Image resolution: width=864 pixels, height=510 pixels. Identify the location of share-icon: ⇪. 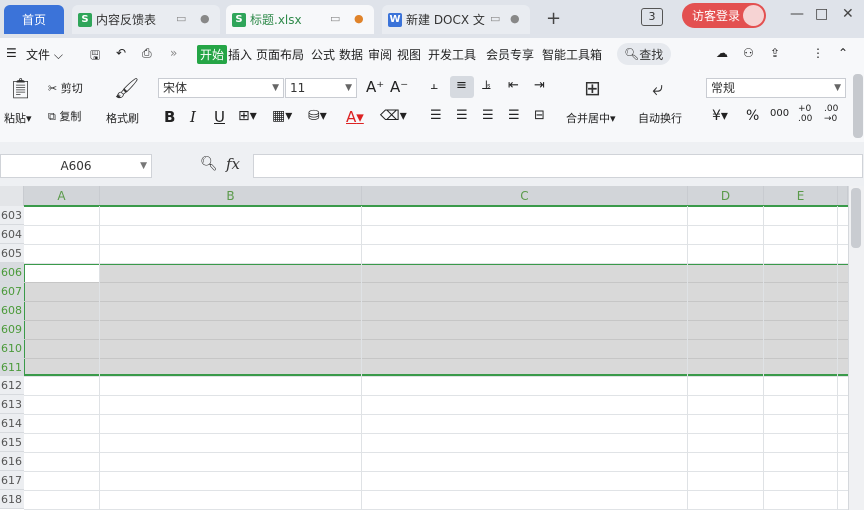
(775, 53).